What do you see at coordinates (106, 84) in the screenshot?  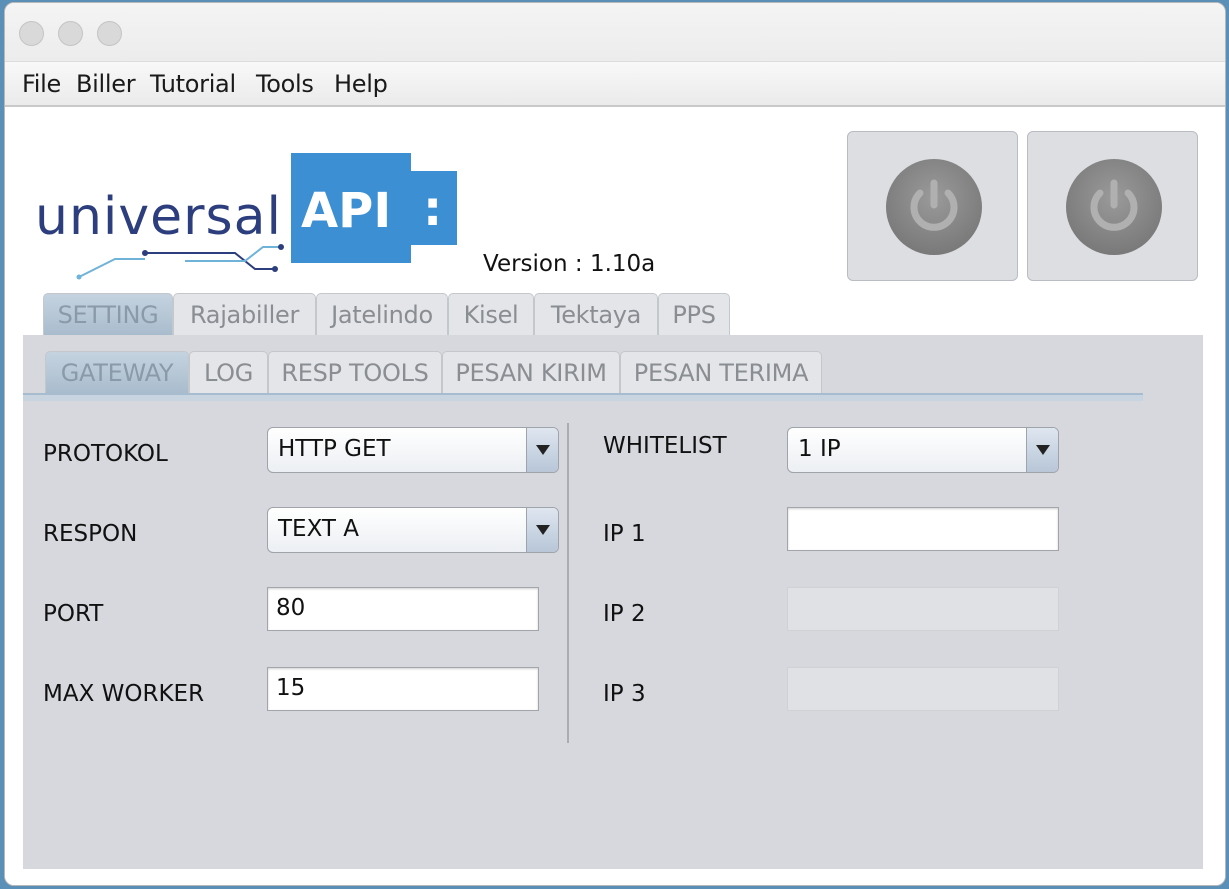 I see `menu-biller: Biller` at bounding box center [106, 84].